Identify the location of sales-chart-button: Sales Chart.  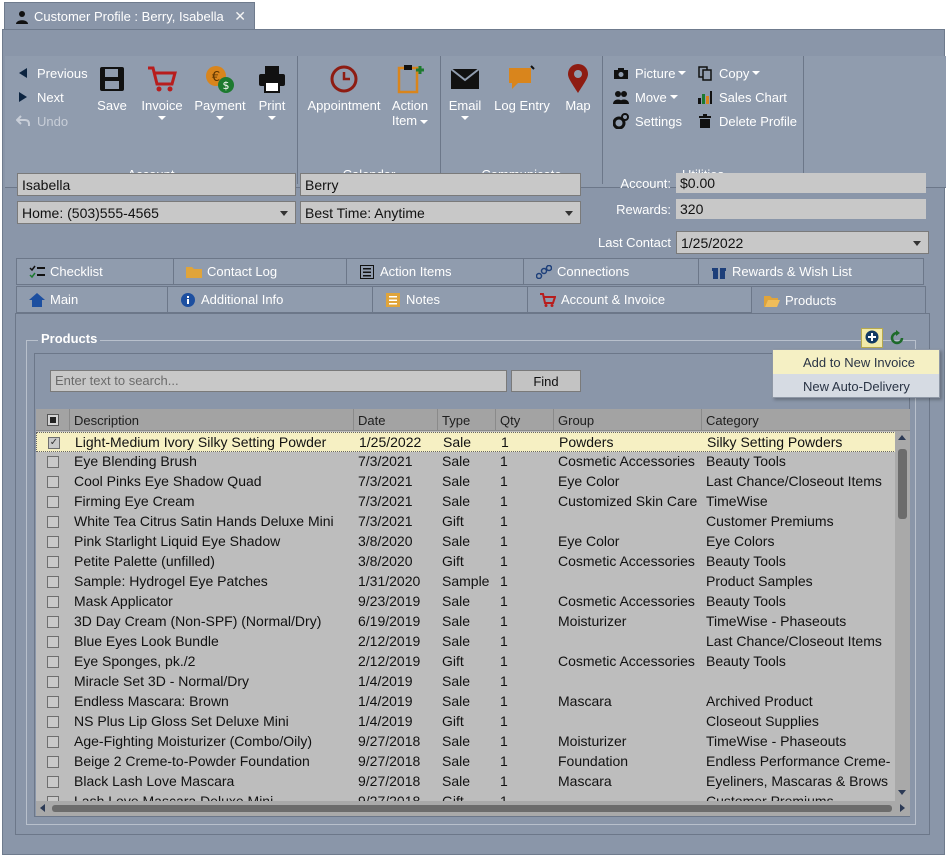
(742, 97).